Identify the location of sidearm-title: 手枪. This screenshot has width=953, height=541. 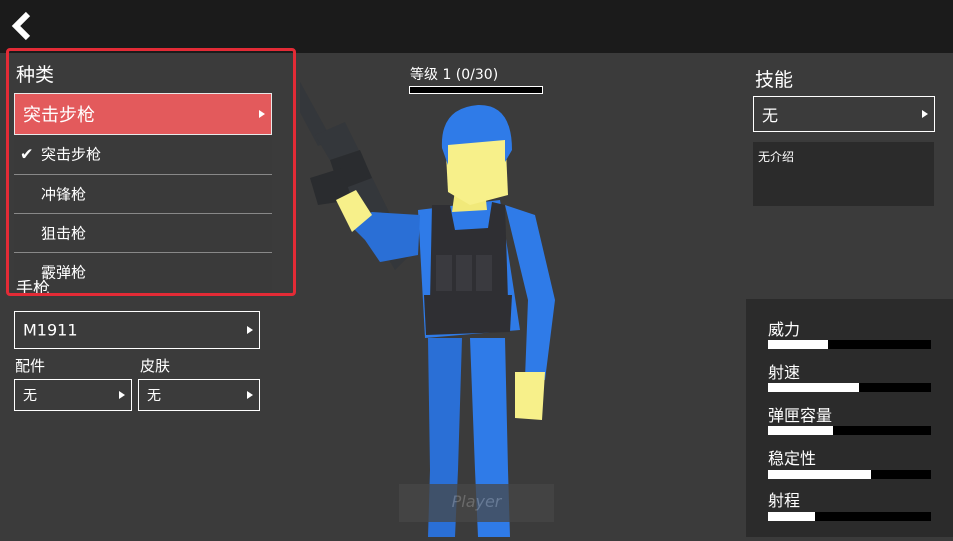
(33, 287).